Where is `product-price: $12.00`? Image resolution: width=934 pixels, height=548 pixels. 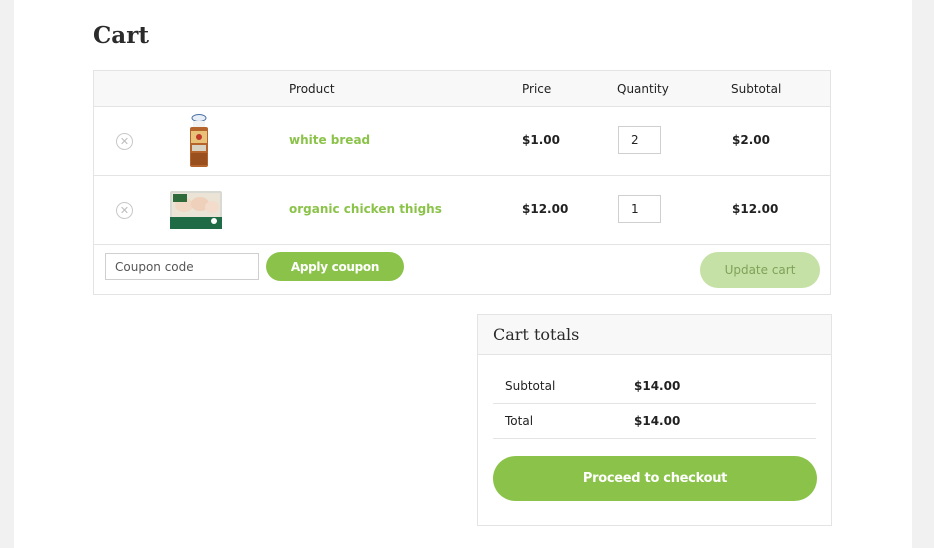
product-price: $12.00 is located at coordinates (545, 209).